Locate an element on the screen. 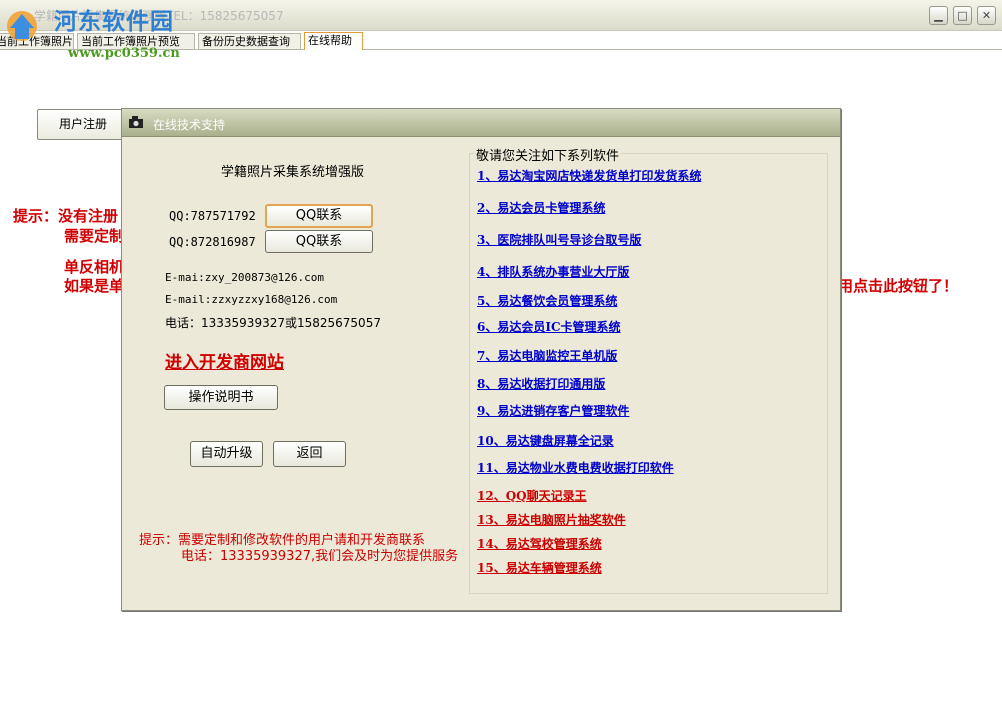  product-link-9: 9、易达进销存客户管理软件 is located at coordinates (553, 410).